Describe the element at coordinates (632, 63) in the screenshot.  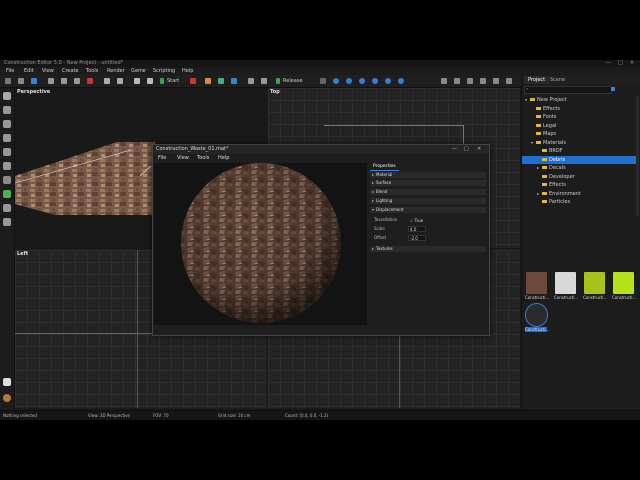
I see `close-icon: ✕` at that location.